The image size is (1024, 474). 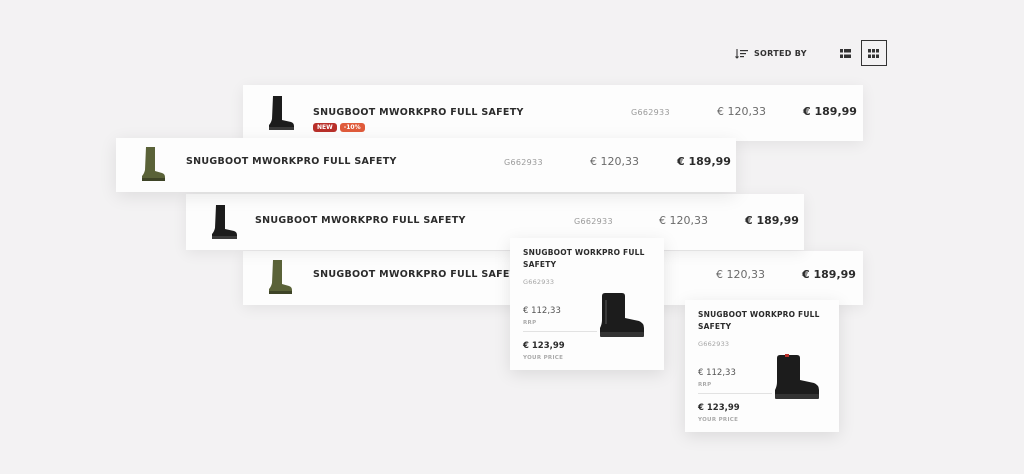 What do you see at coordinates (352, 127) in the screenshot?
I see `discount-badge: -10%` at bounding box center [352, 127].